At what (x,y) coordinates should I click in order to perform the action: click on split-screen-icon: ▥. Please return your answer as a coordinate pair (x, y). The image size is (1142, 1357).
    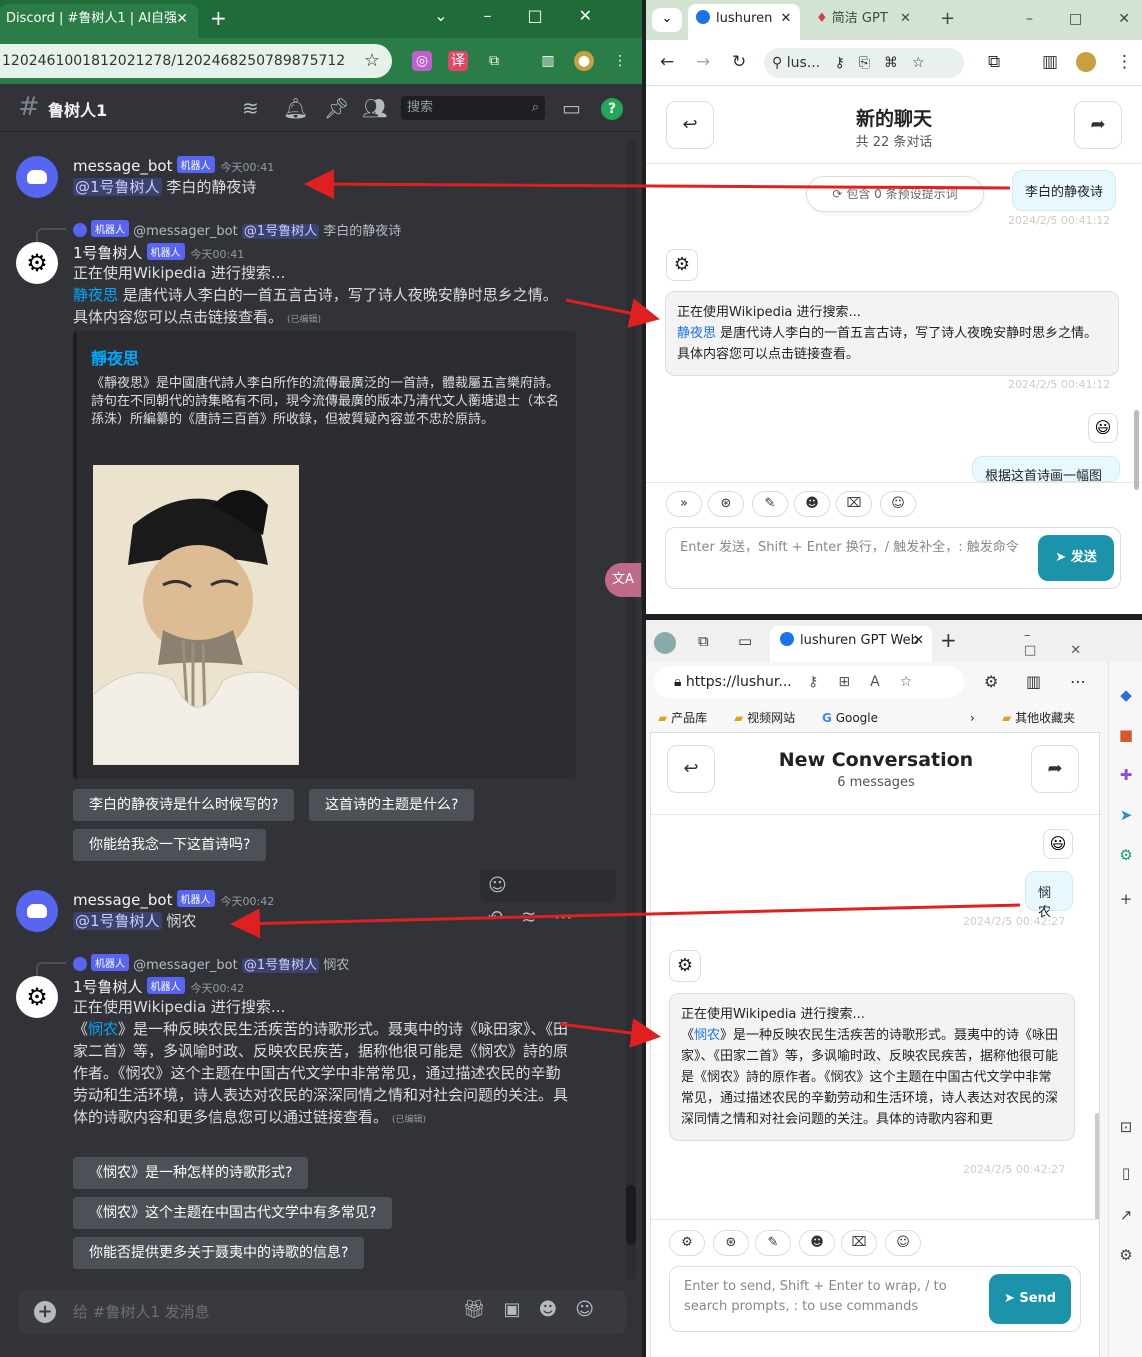
    Looking at the image, I should click on (1033, 681).